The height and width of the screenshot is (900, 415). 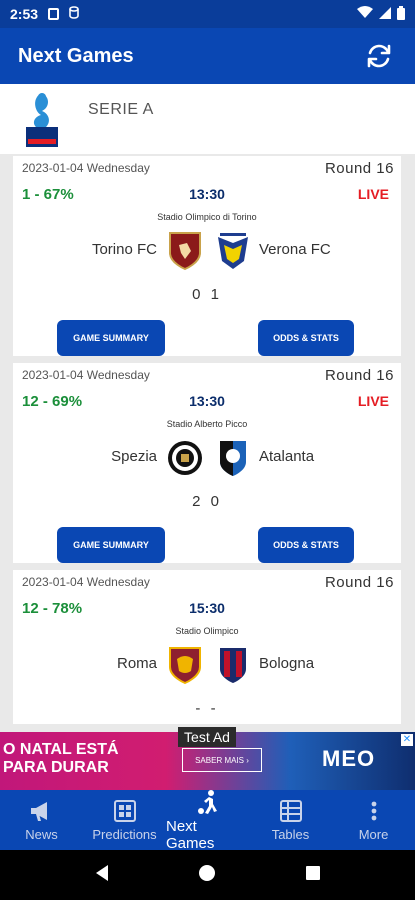 What do you see at coordinates (233, 251) in the screenshot?
I see `verona-crest-icon` at bounding box center [233, 251].